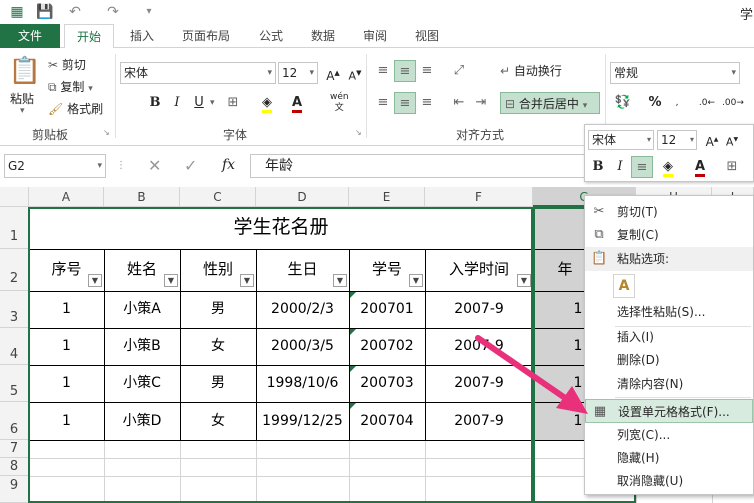 The height and width of the screenshot is (503, 754). I want to click on align-top-icon: ≡, so click(383, 71).